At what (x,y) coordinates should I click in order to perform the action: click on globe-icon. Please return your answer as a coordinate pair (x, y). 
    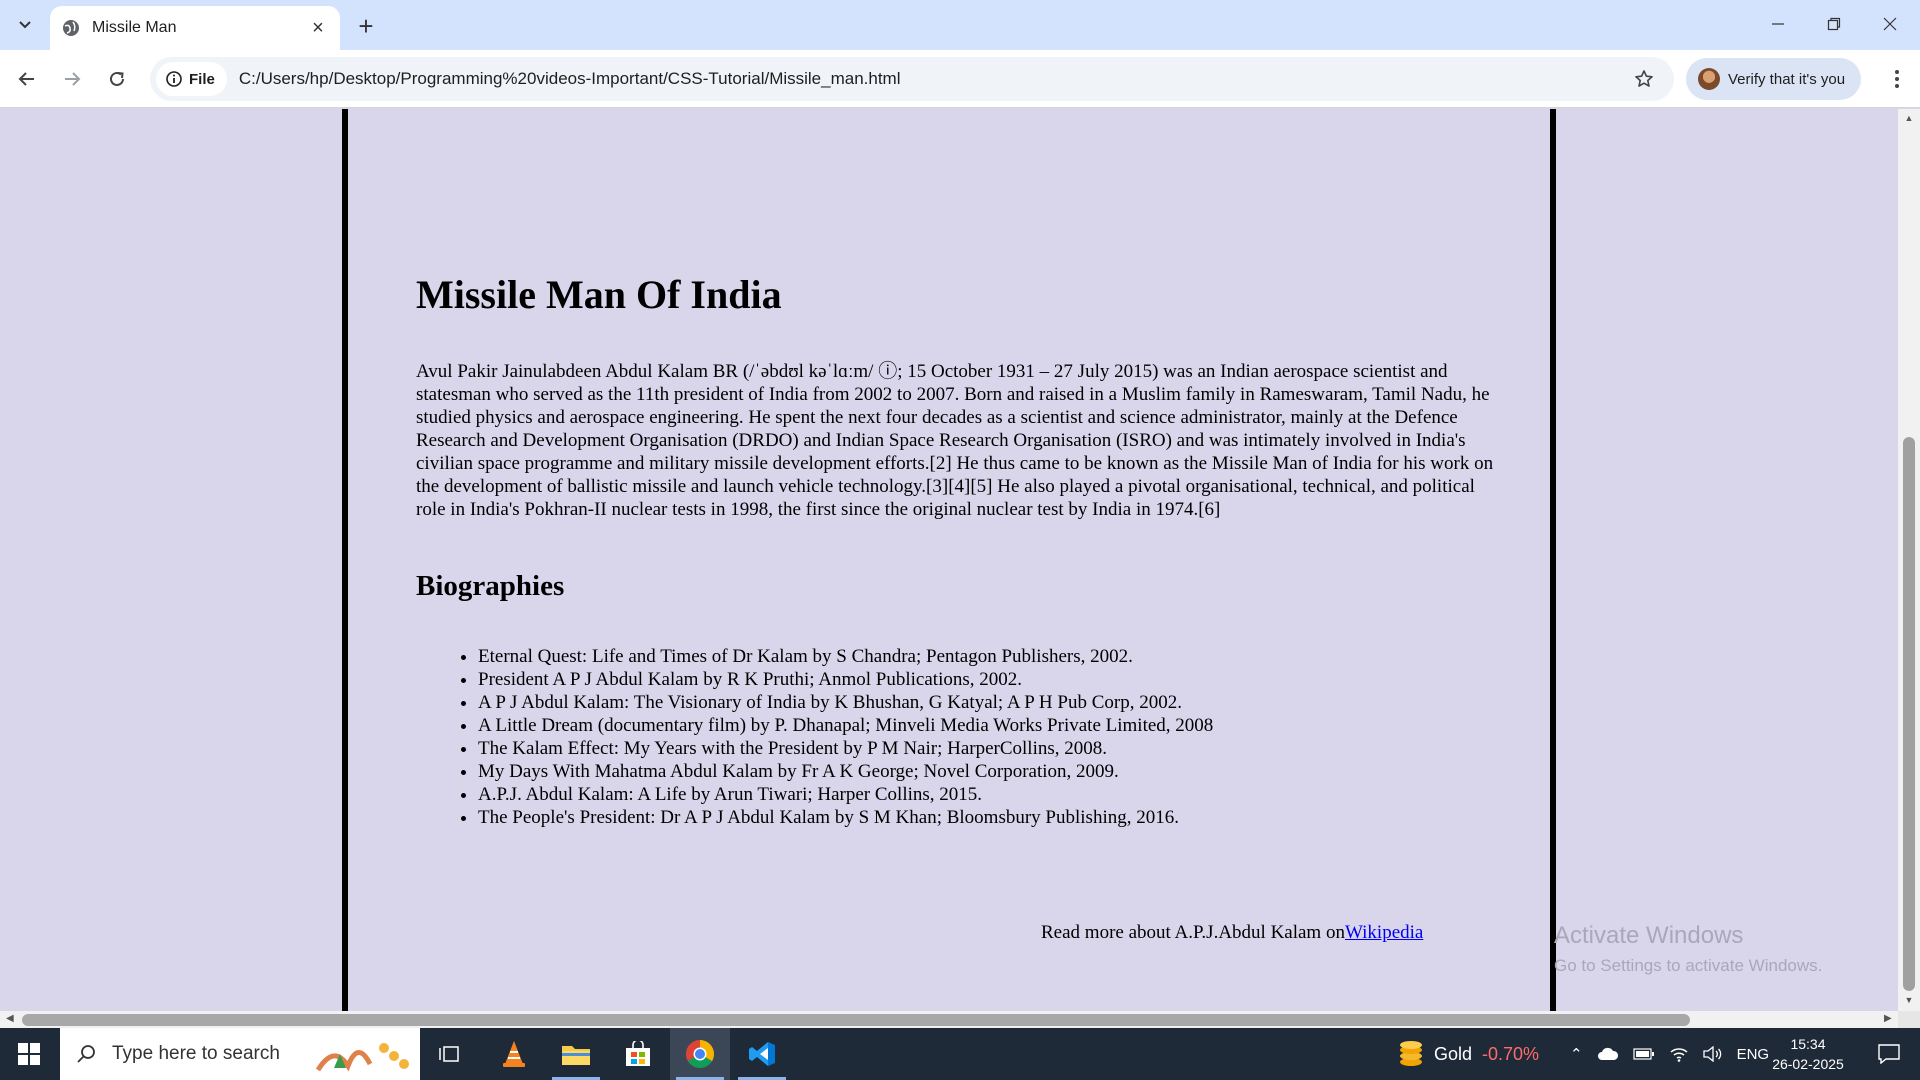
    Looking at the image, I should click on (71, 28).